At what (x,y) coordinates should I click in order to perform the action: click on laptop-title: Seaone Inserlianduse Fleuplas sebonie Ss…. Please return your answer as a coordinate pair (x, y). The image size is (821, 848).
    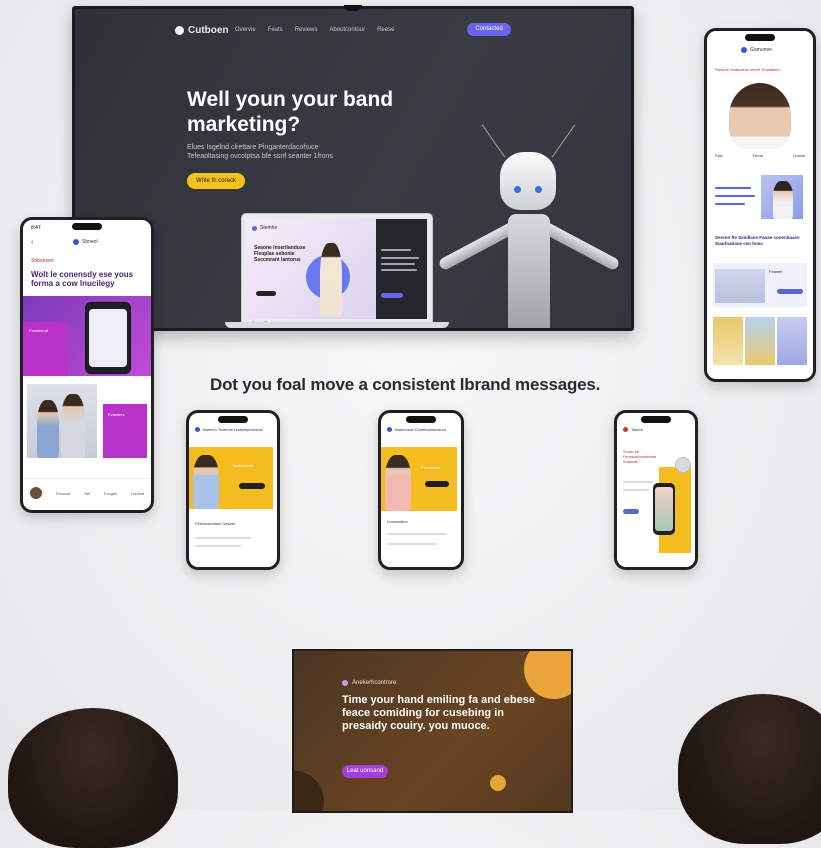
    Looking at the image, I should click on (280, 254).